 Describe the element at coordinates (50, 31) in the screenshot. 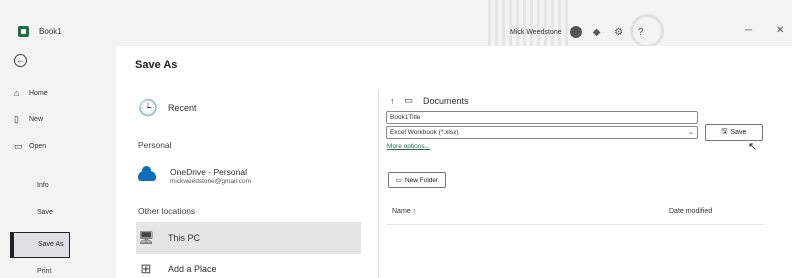

I see `workbook-title: Book1` at that location.